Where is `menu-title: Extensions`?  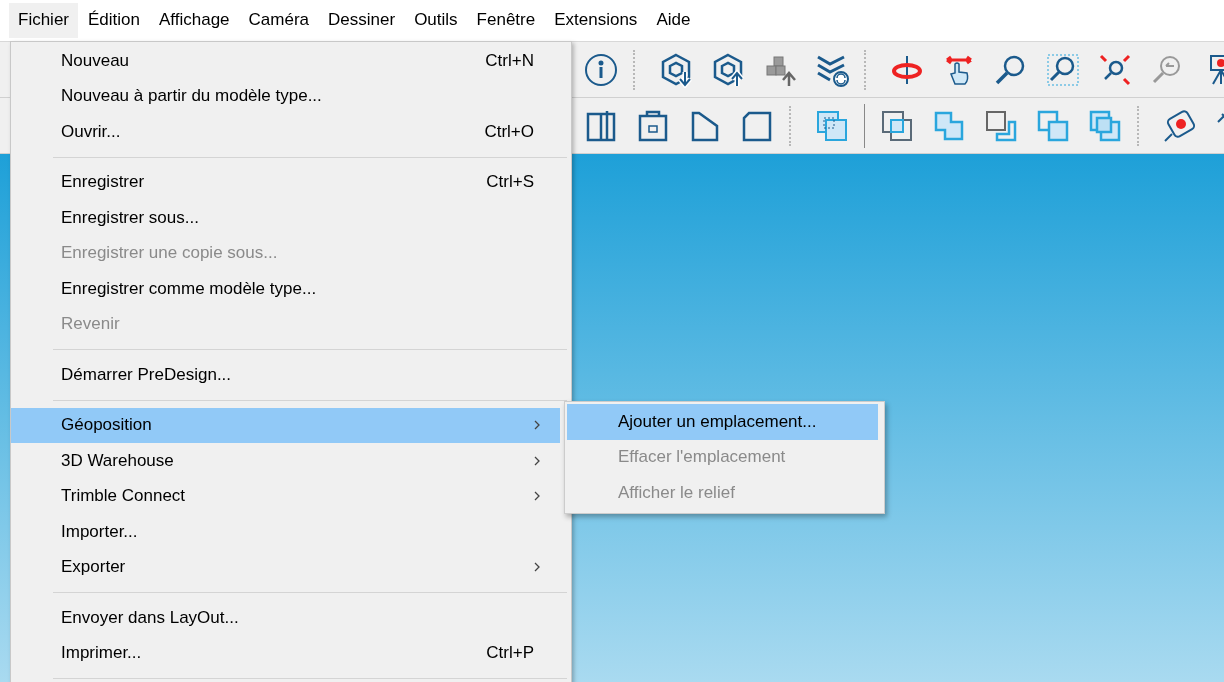 menu-title: Extensions is located at coordinates (596, 20).